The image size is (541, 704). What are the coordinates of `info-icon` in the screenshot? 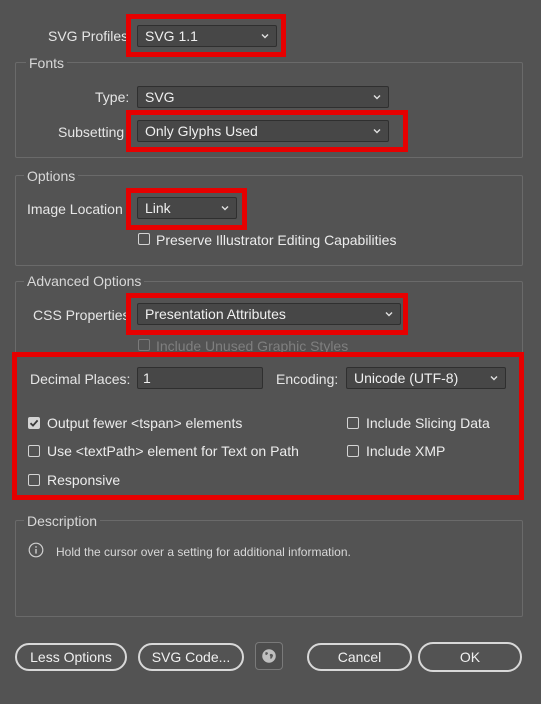 It's located at (36, 550).